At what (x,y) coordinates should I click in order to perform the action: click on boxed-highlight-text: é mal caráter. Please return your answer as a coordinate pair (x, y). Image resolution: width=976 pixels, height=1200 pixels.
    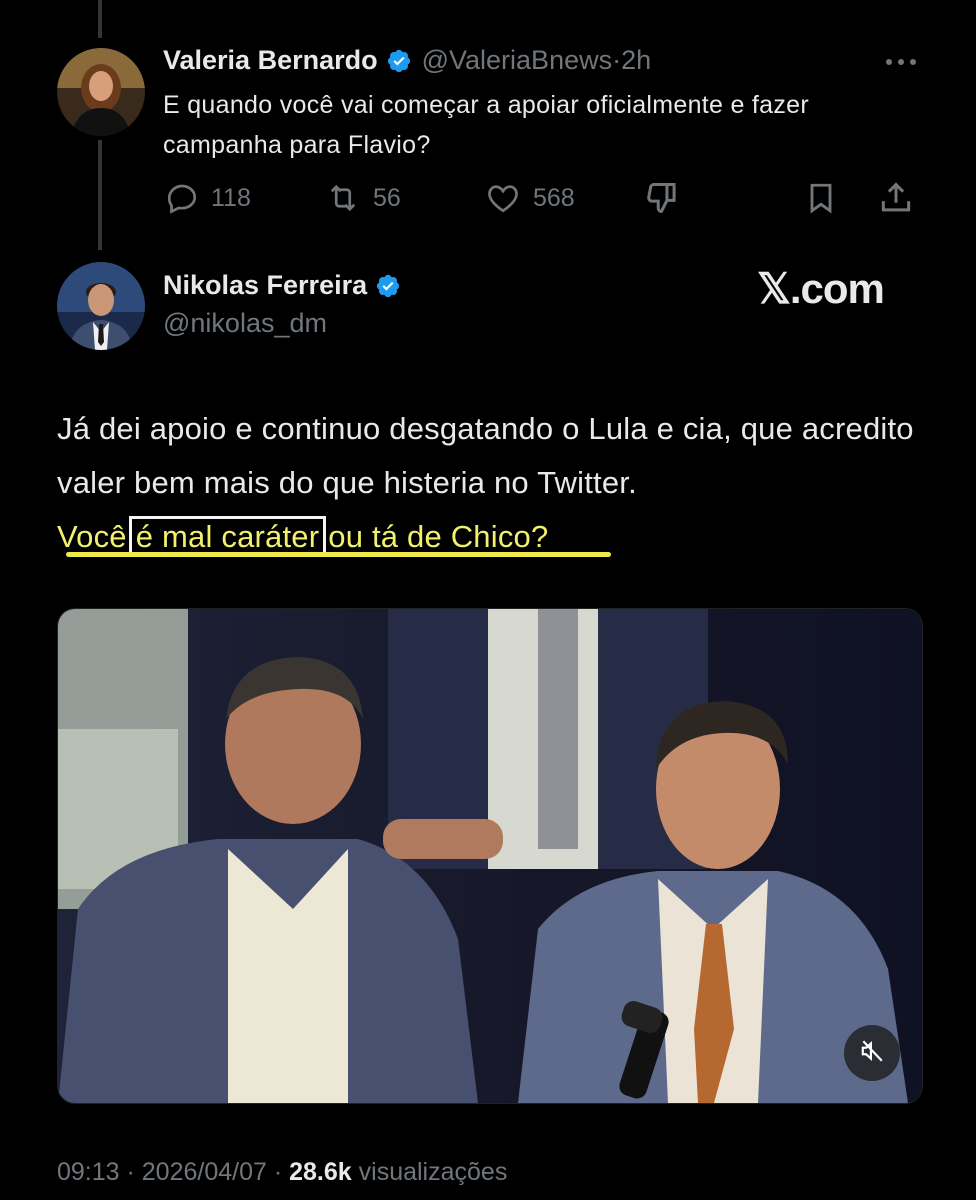
    Looking at the image, I should click on (227, 536).